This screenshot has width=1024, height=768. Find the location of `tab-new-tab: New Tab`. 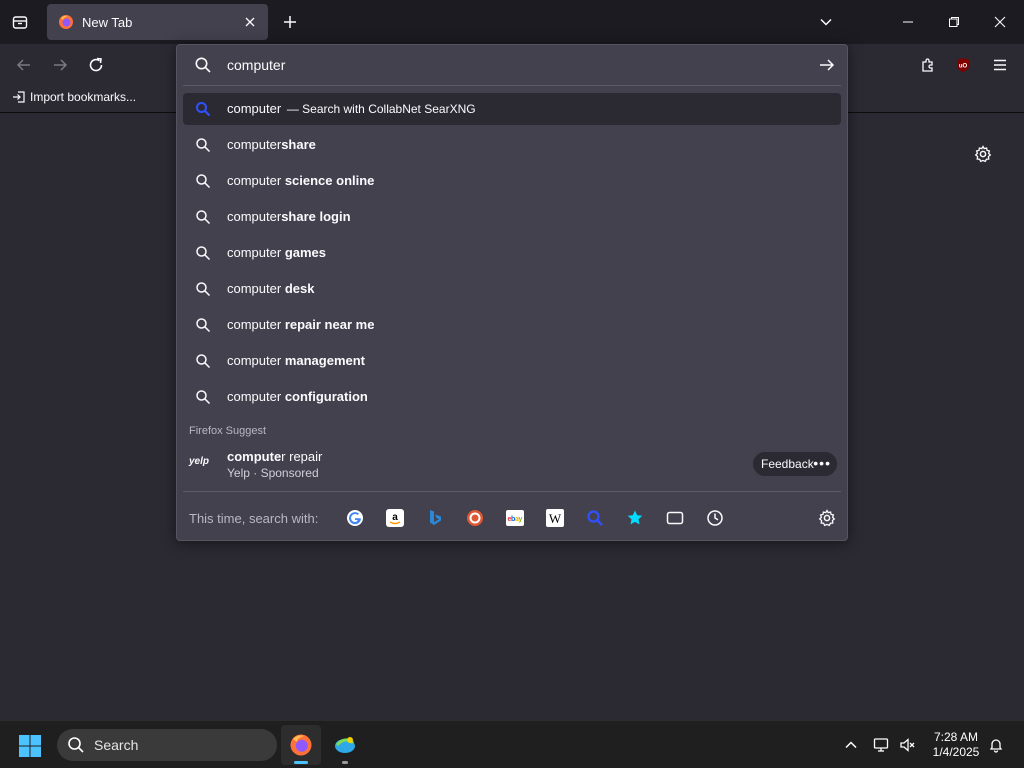

tab-new-tab: New Tab is located at coordinates (157, 22).